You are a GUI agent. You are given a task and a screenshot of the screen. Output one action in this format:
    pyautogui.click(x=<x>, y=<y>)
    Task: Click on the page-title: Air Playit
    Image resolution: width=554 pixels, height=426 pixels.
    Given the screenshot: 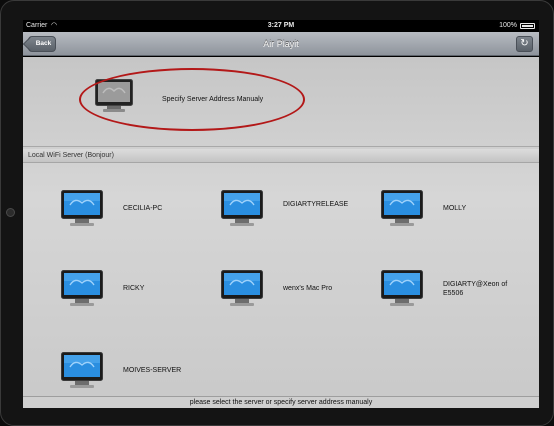 What is the action you would take?
    pyautogui.click(x=281, y=44)
    